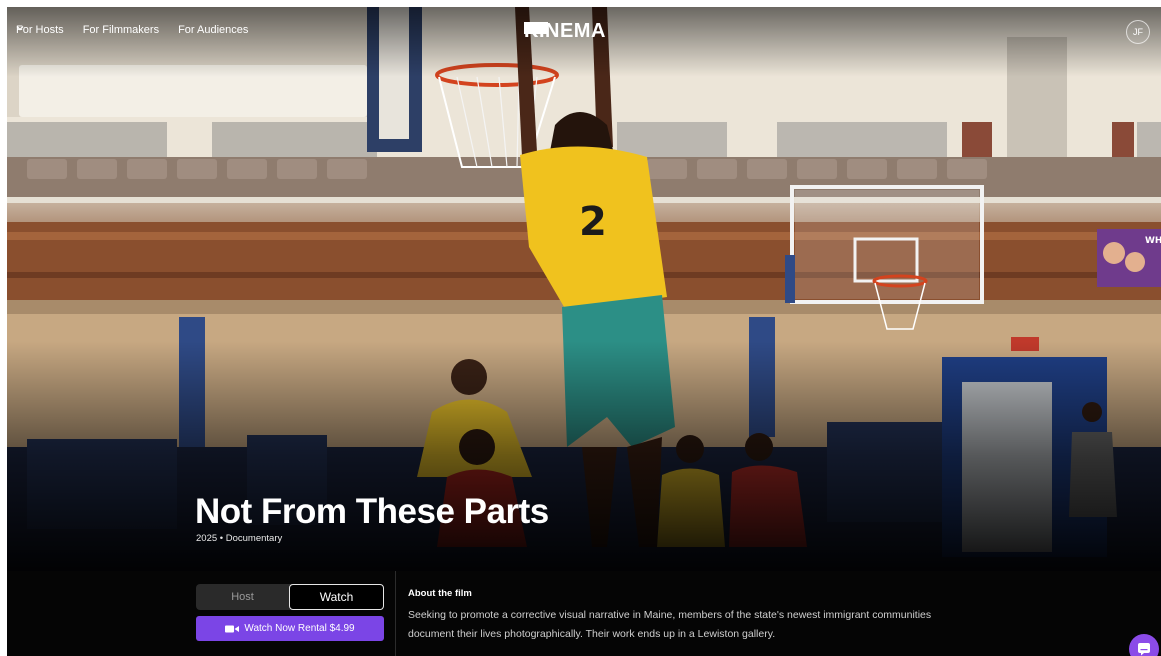 This screenshot has width=1161, height=656. I want to click on about-heading: About the film, so click(440, 593).